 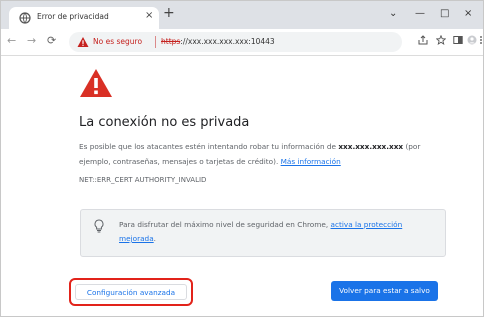 I want to click on minimize-icon: —, so click(x=420, y=13).